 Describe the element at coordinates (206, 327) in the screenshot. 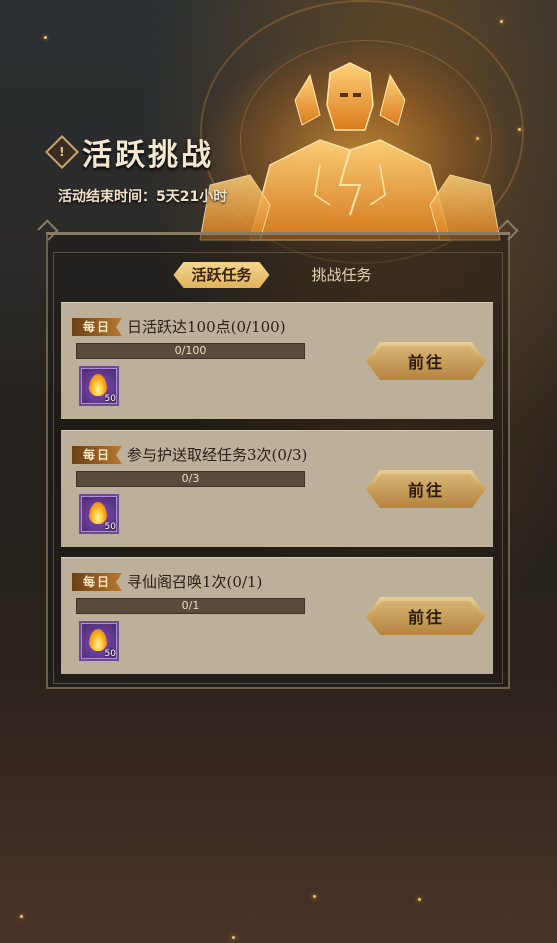

I see `task-name: 日活跃达100点(0/100)` at that location.